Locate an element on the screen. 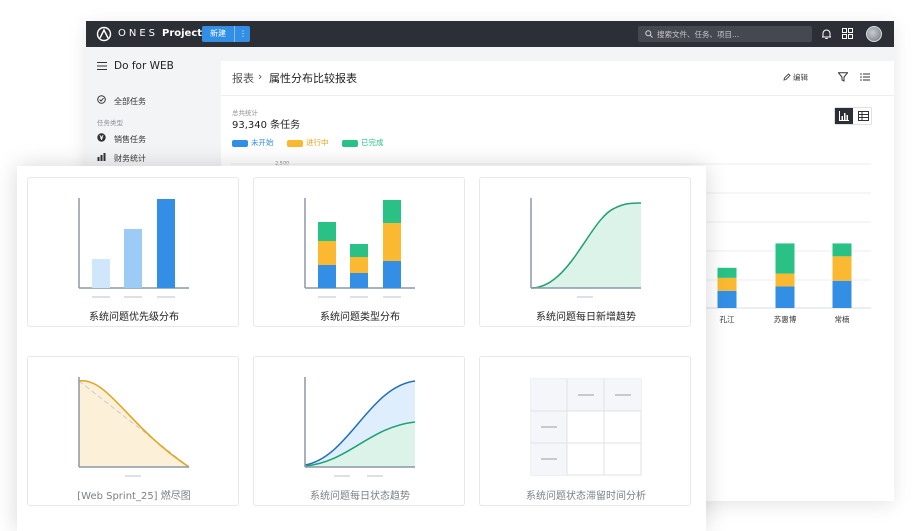 Image resolution: width=919 pixels, height=531 pixels. bar-thumbnail-icon is located at coordinates (133, 248).